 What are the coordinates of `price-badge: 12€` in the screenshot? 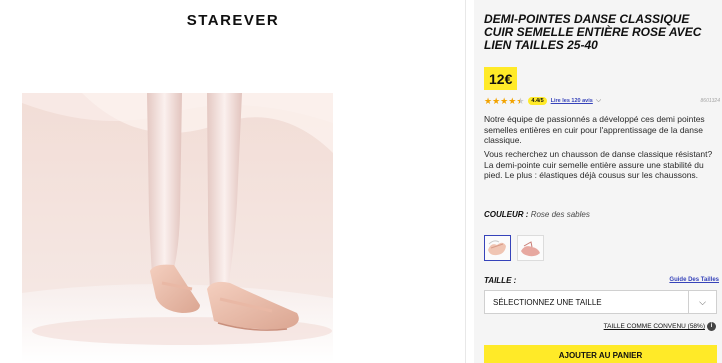 It's located at (501, 78).